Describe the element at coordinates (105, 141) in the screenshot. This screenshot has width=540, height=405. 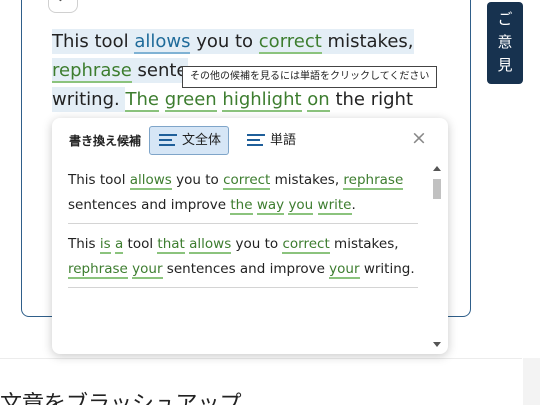
I see `popup-title: 書き換え候補` at that location.